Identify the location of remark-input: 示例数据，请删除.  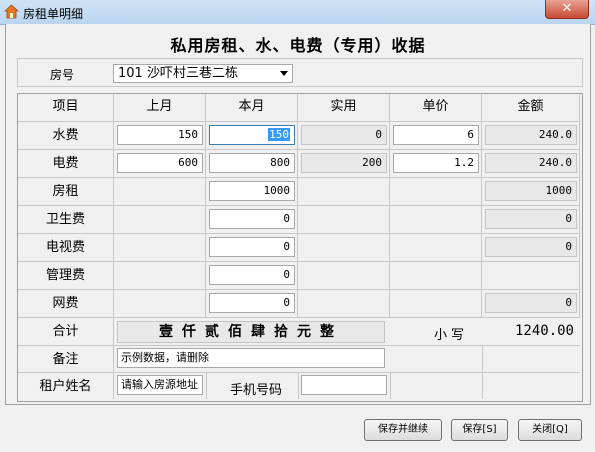
(251, 358).